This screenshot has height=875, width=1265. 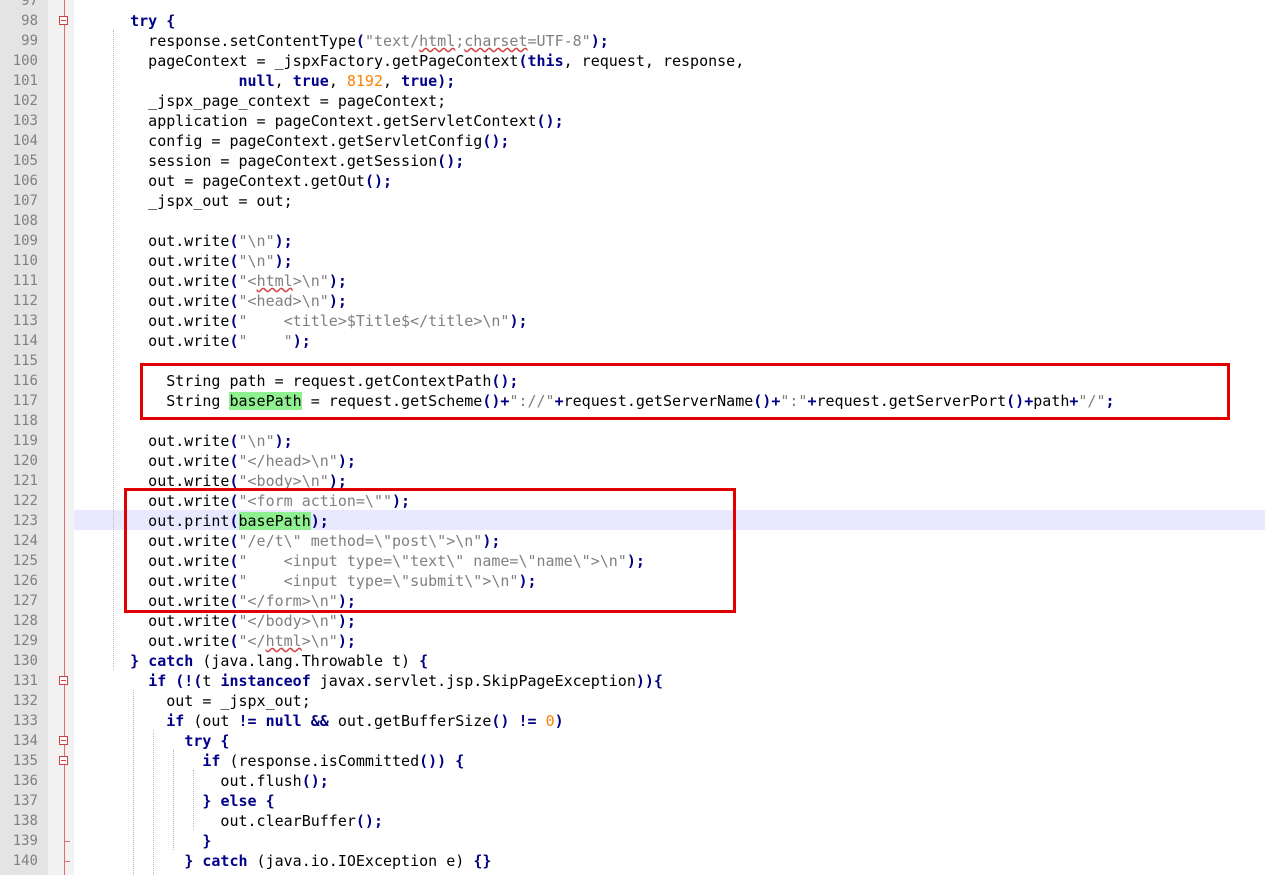 What do you see at coordinates (220, 281) in the screenshot?
I see `code-text: out.write("<html>\n");` at bounding box center [220, 281].